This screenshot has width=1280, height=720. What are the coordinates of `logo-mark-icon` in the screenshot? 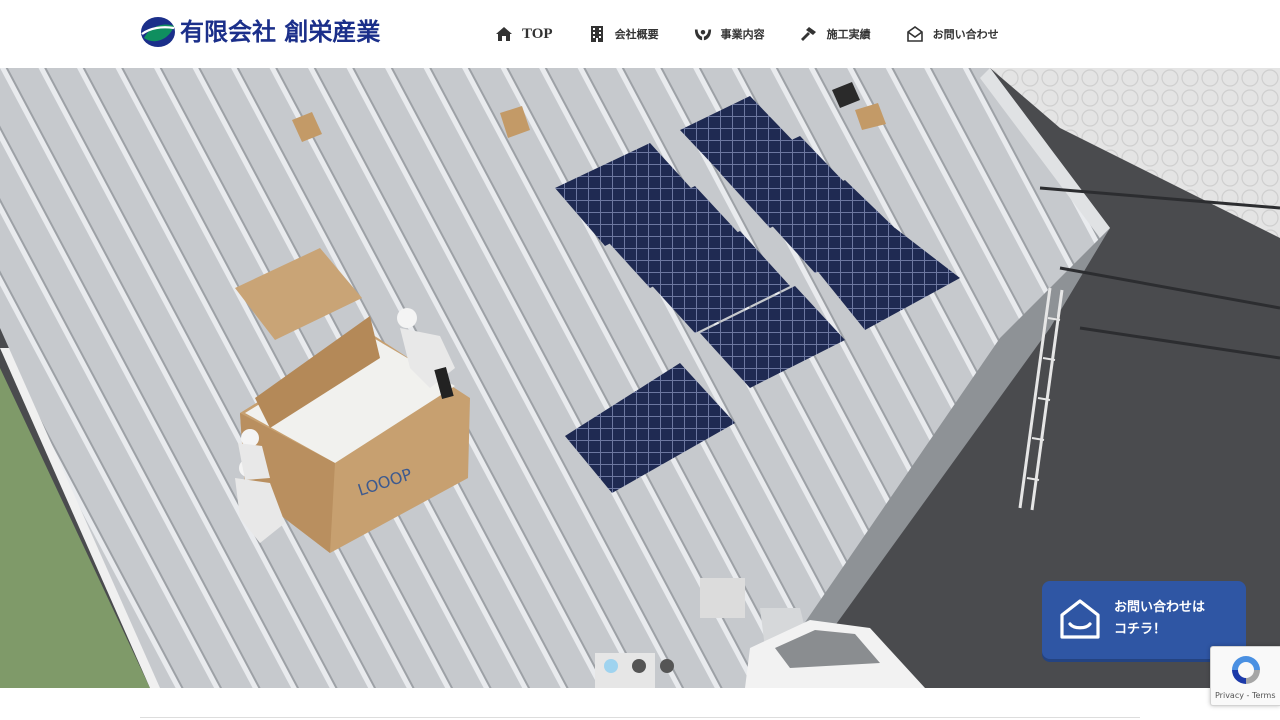 It's located at (158, 32).